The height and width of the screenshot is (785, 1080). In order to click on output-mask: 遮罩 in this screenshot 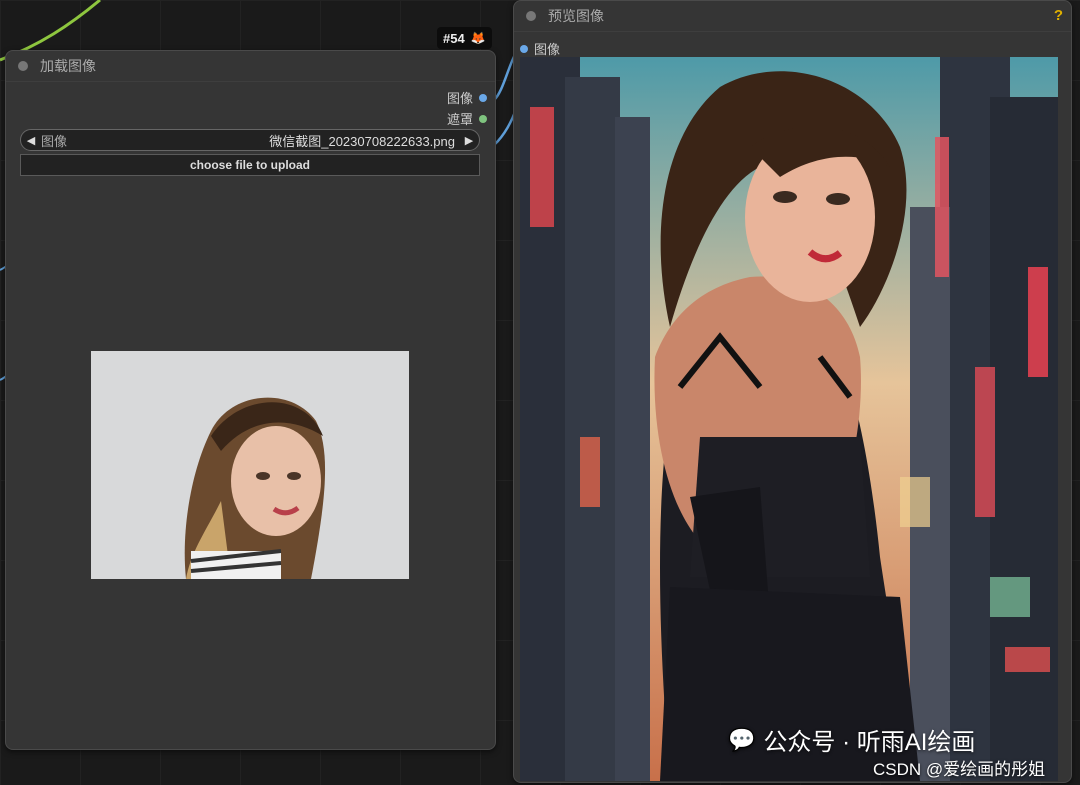, I will do `click(467, 118)`.